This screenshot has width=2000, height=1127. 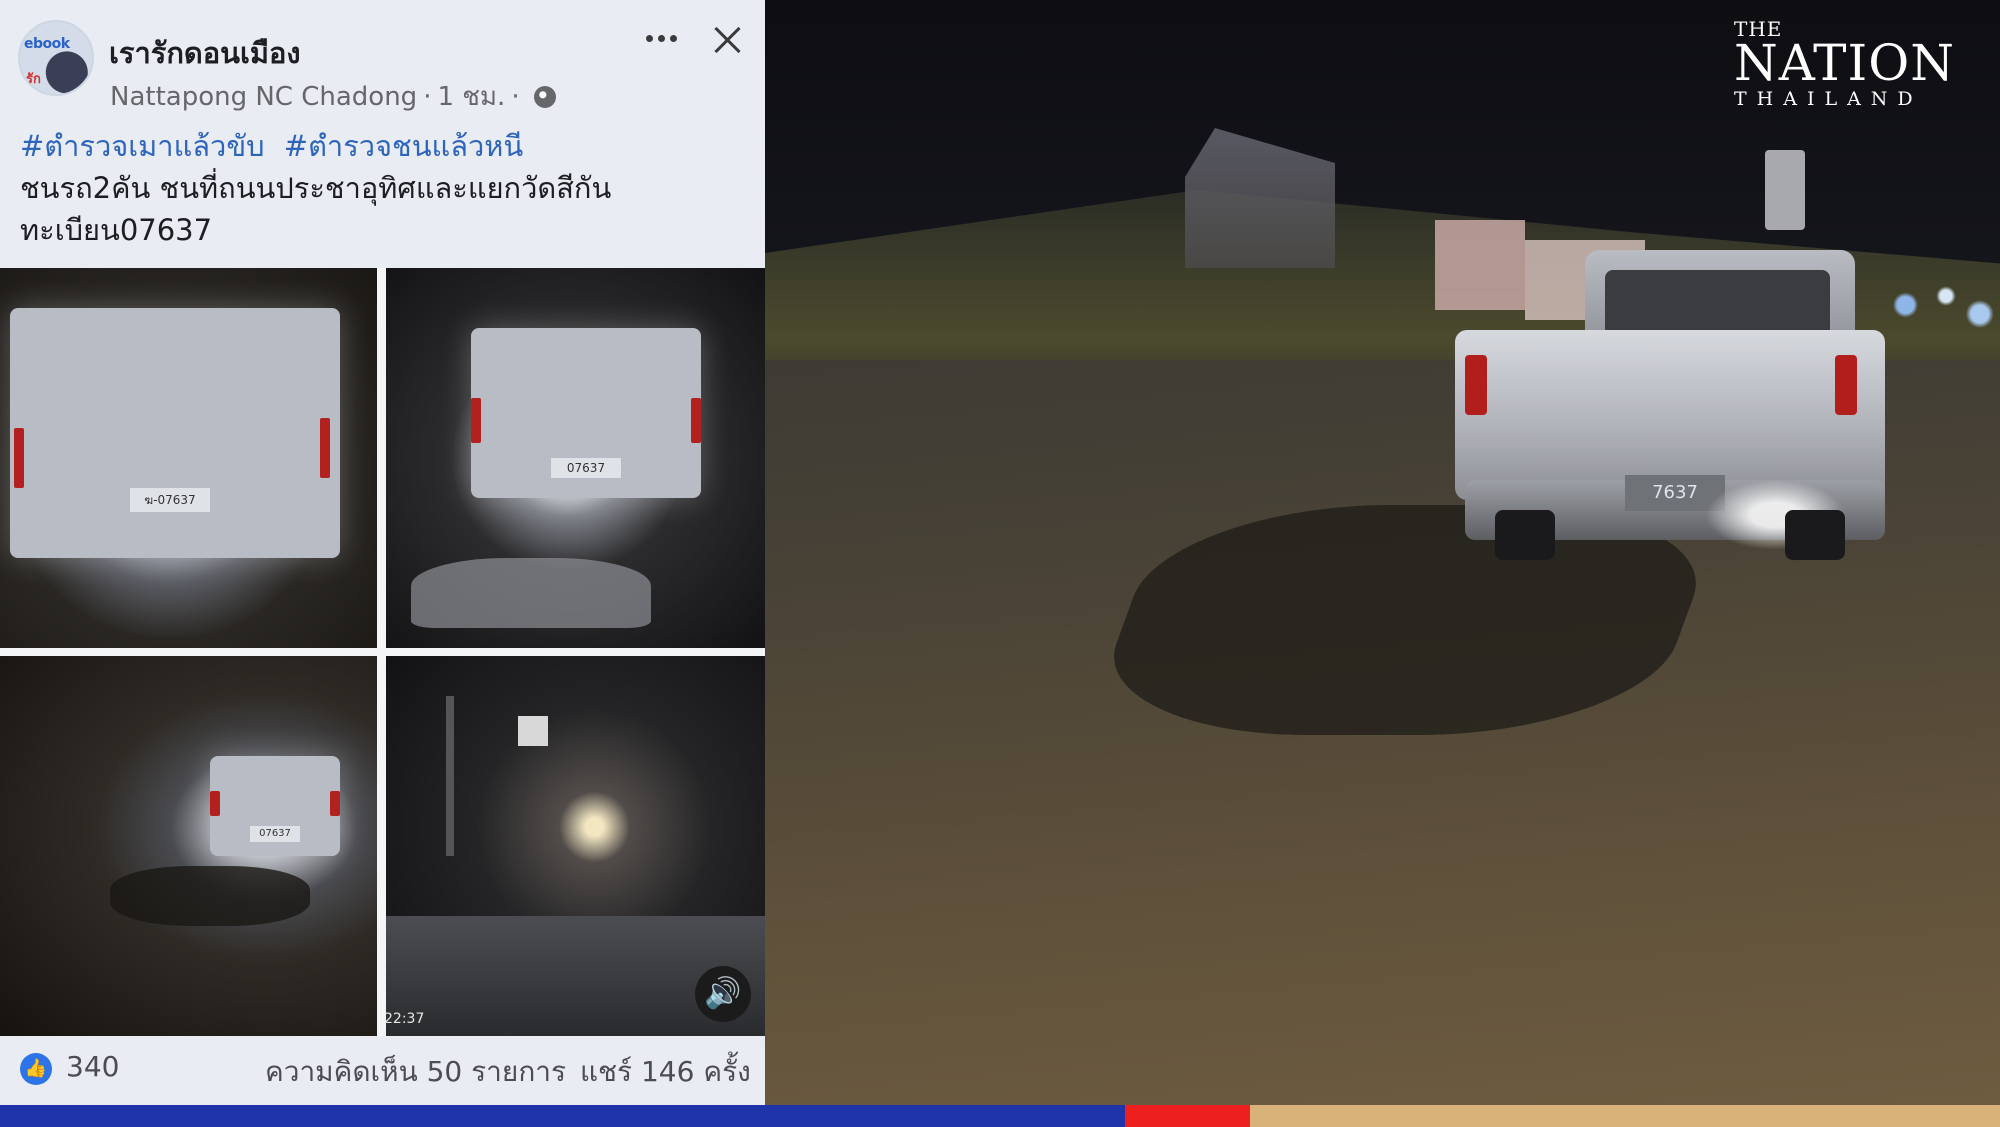 What do you see at coordinates (562, 1116) in the screenshot?
I see `brand-band-blue` at bounding box center [562, 1116].